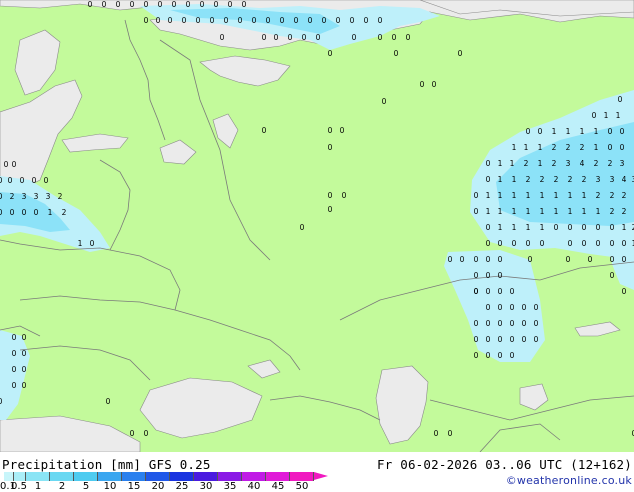  Describe the element at coordinates (38, 486) in the screenshot. I see `legend-tick-label: 1` at that location.